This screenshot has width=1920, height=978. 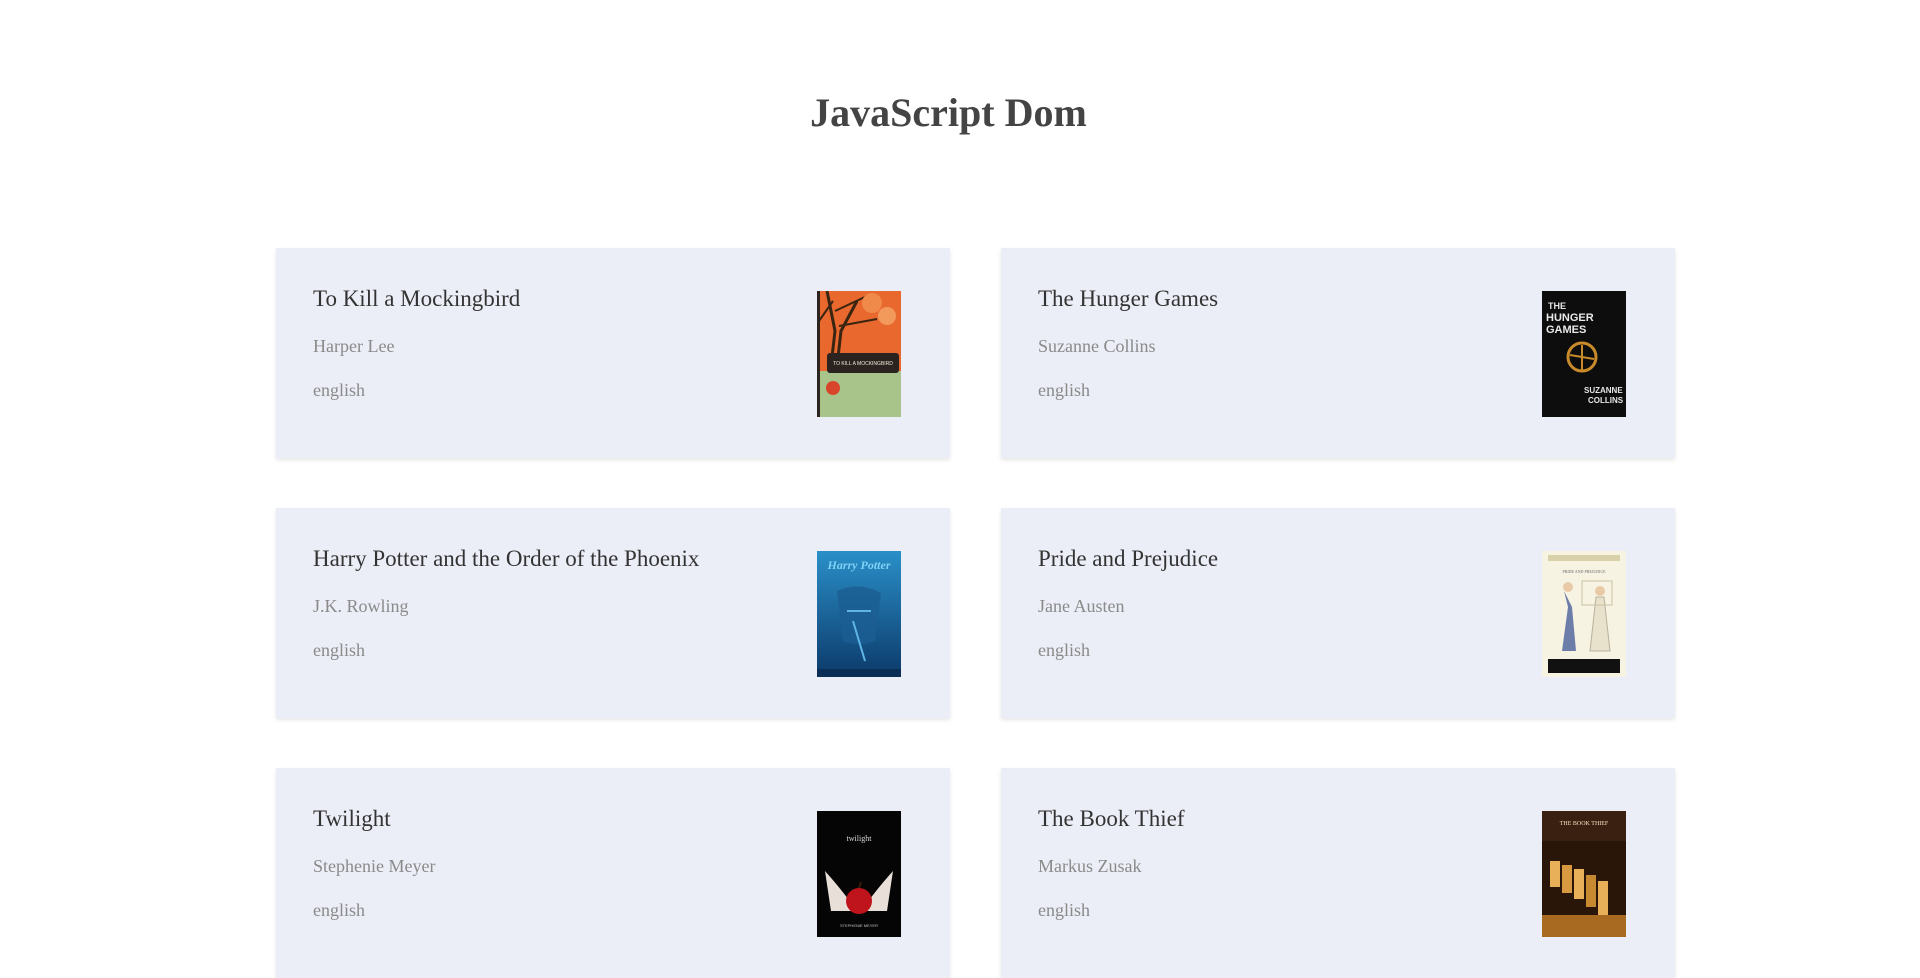 I want to click on book-thief-cover-icon: THE BOOK THIEF, so click(x=1584, y=874).